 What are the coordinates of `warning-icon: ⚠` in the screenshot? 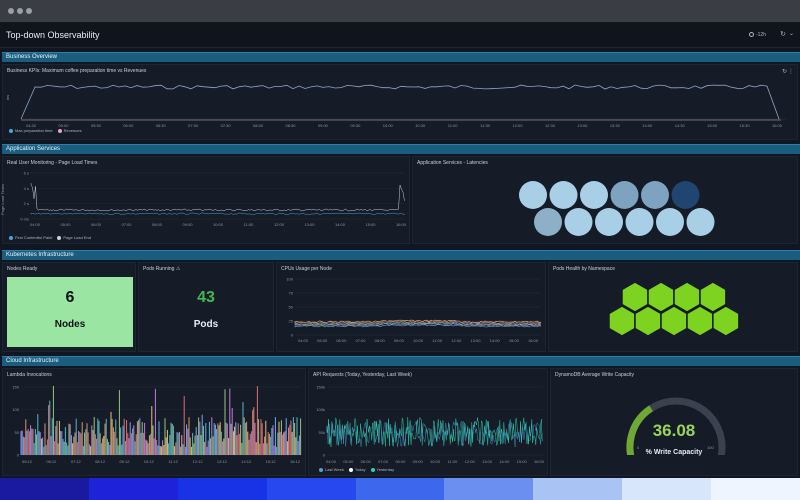 It's located at (178, 269).